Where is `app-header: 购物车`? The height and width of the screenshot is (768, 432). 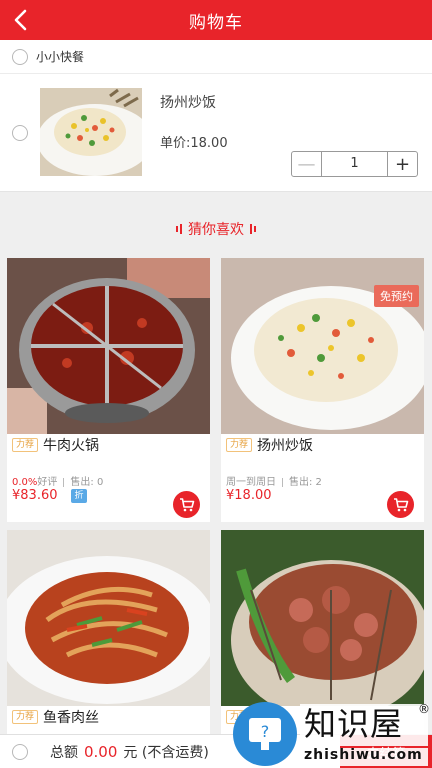 app-header: 购物车 is located at coordinates (216, 20).